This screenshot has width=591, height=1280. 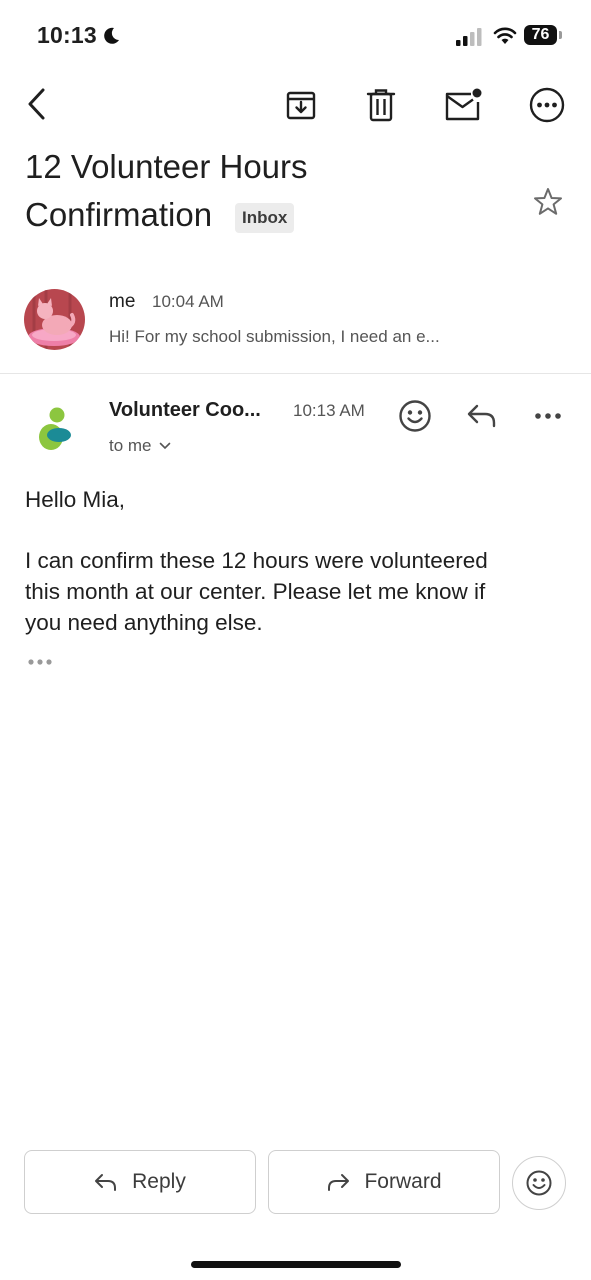 I want to click on more-horizontal-icon, so click(x=548, y=416).